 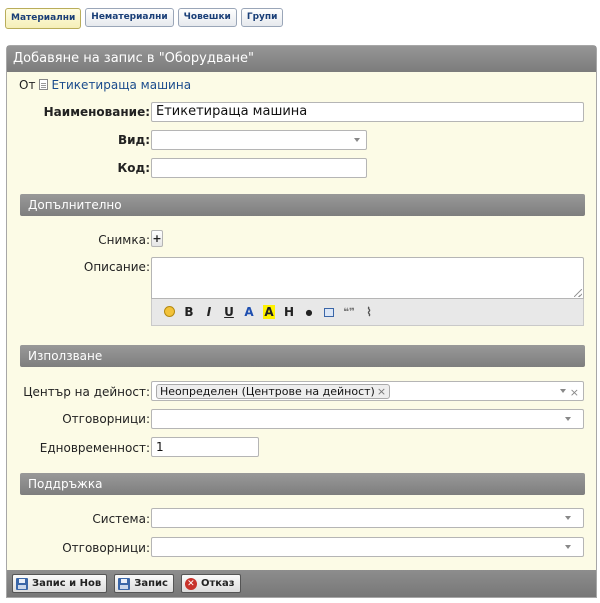 What do you see at coordinates (259, 168) in the screenshot?
I see `code-input` at bounding box center [259, 168].